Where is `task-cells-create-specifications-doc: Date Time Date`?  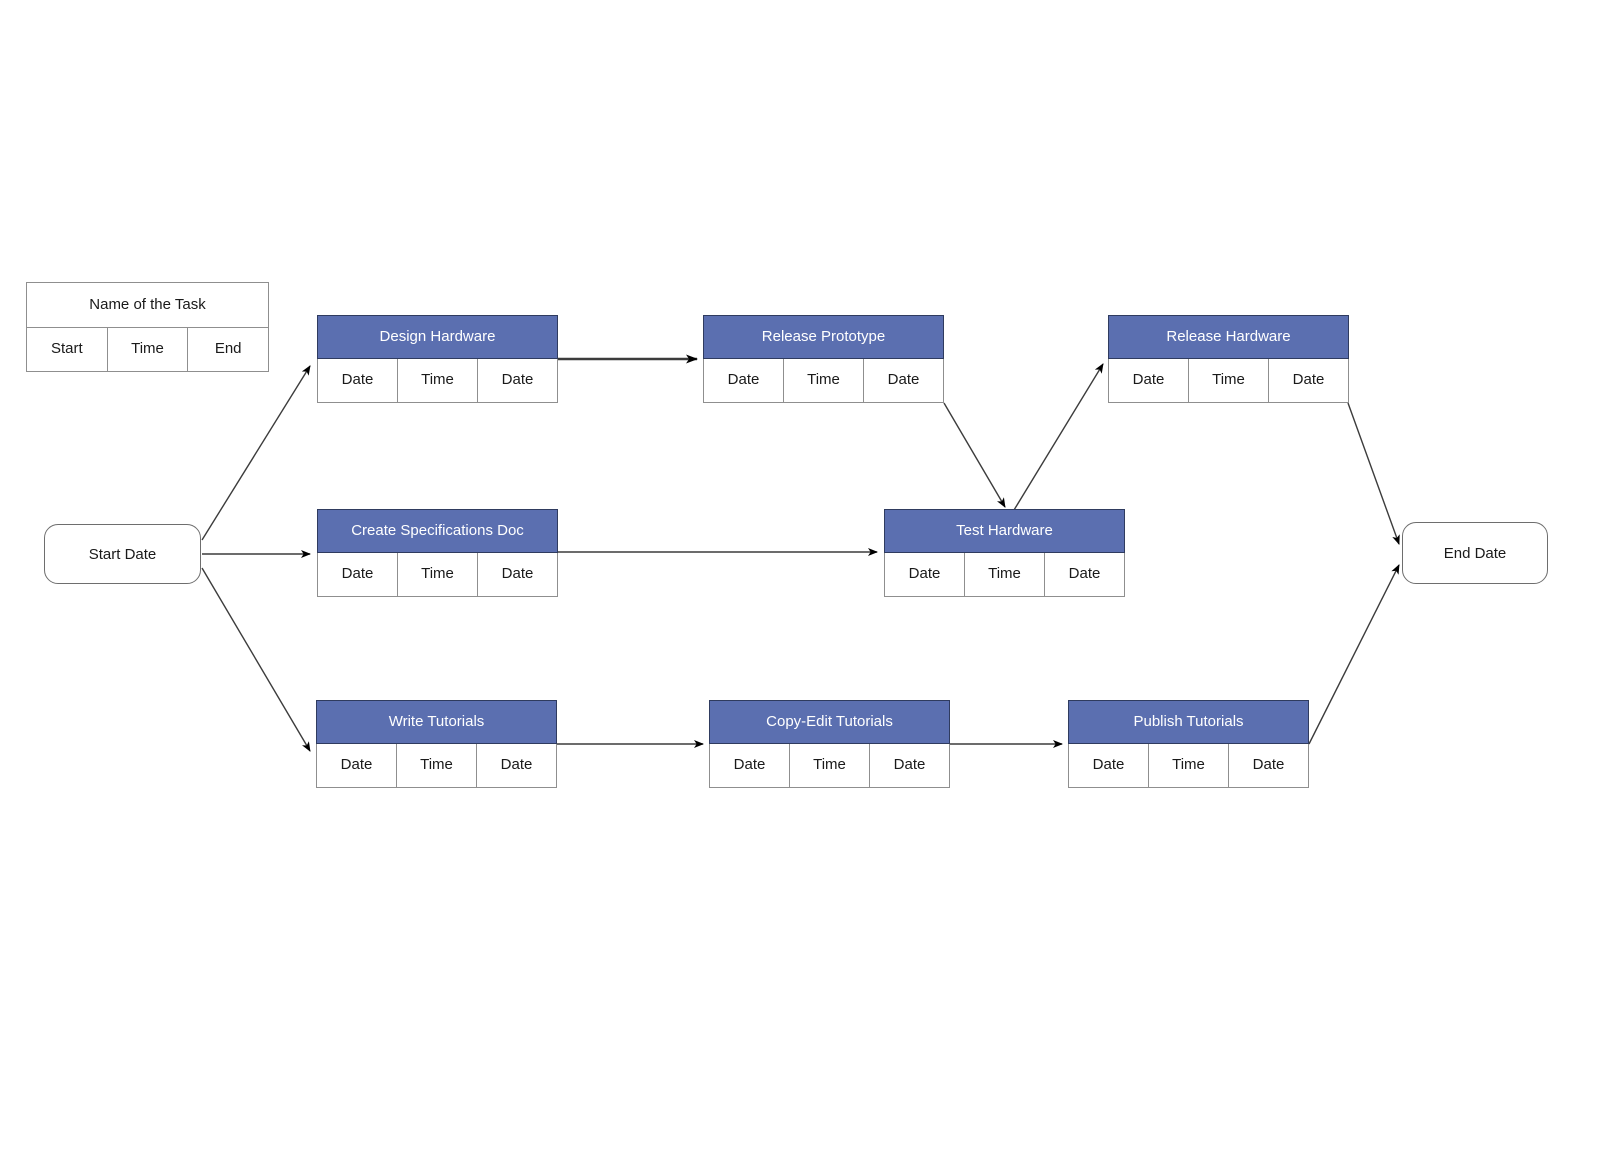 task-cells-create-specifications-doc: Date Time Date is located at coordinates (437, 575).